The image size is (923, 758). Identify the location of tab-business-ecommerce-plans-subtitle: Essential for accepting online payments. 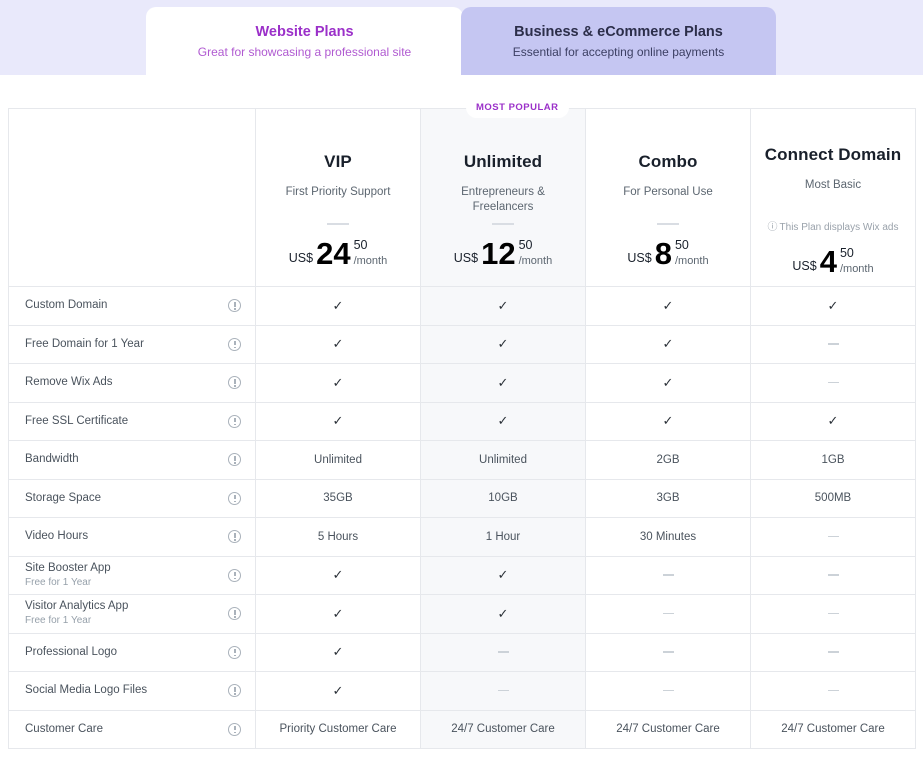
(618, 51).